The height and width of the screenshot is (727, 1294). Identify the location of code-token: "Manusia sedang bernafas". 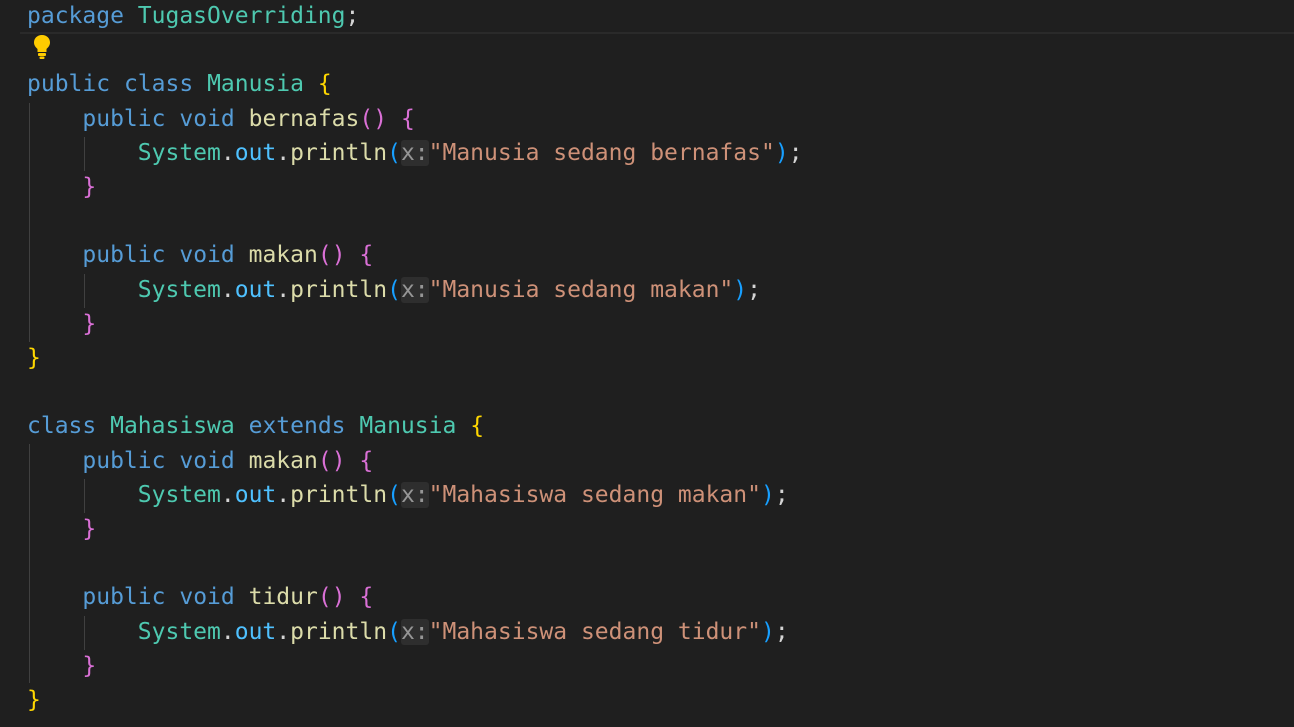
(601, 152).